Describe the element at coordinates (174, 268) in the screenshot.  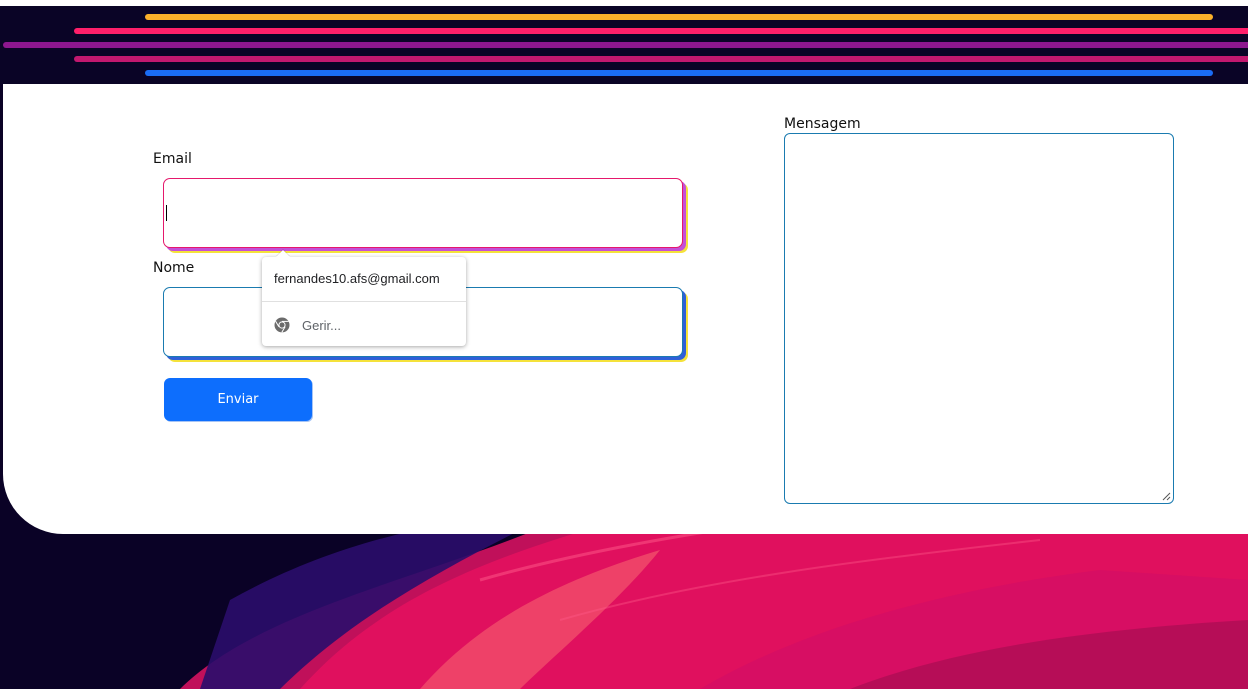
I see `nome-label: Nome` at that location.